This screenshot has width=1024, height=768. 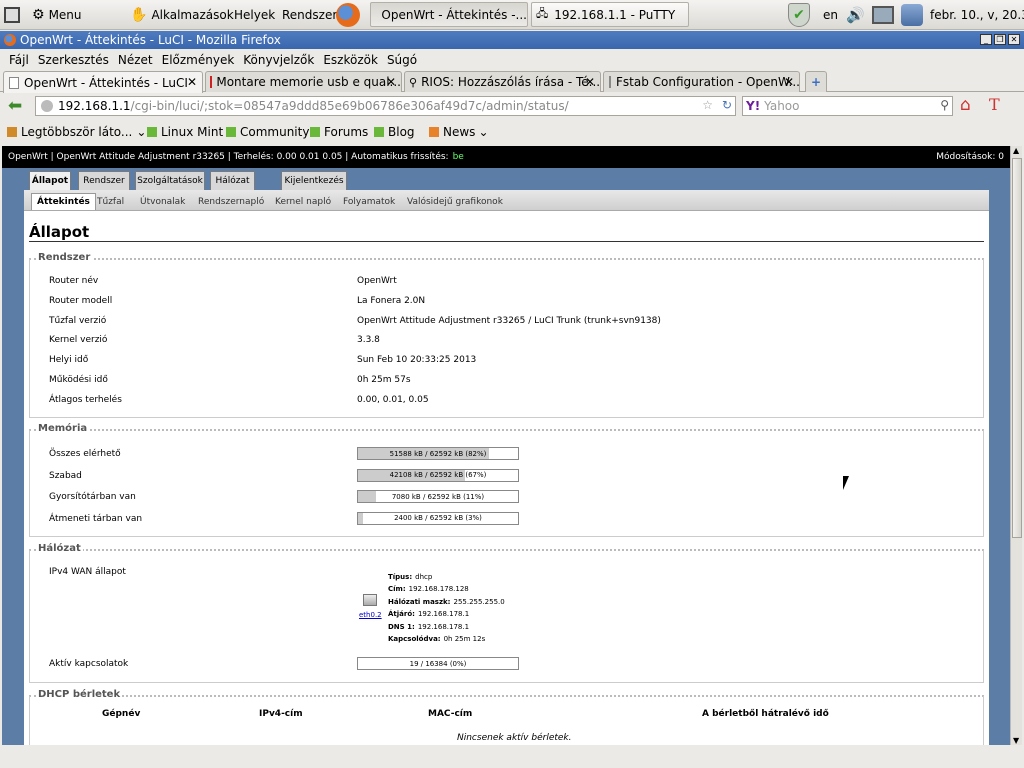 I want to click on close-window-button: ✕, so click(x=1014, y=39).